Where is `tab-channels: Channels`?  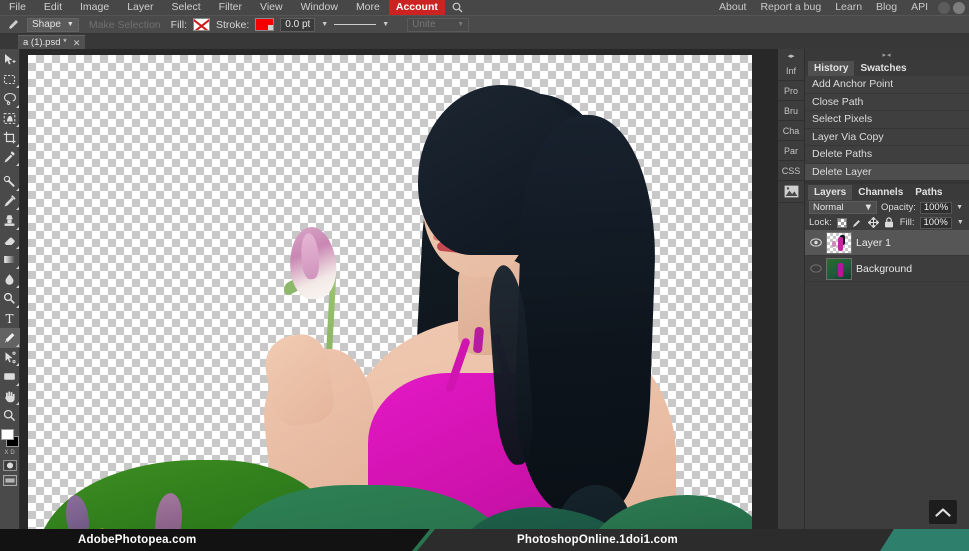 tab-channels: Channels is located at coordinates (880, 192).